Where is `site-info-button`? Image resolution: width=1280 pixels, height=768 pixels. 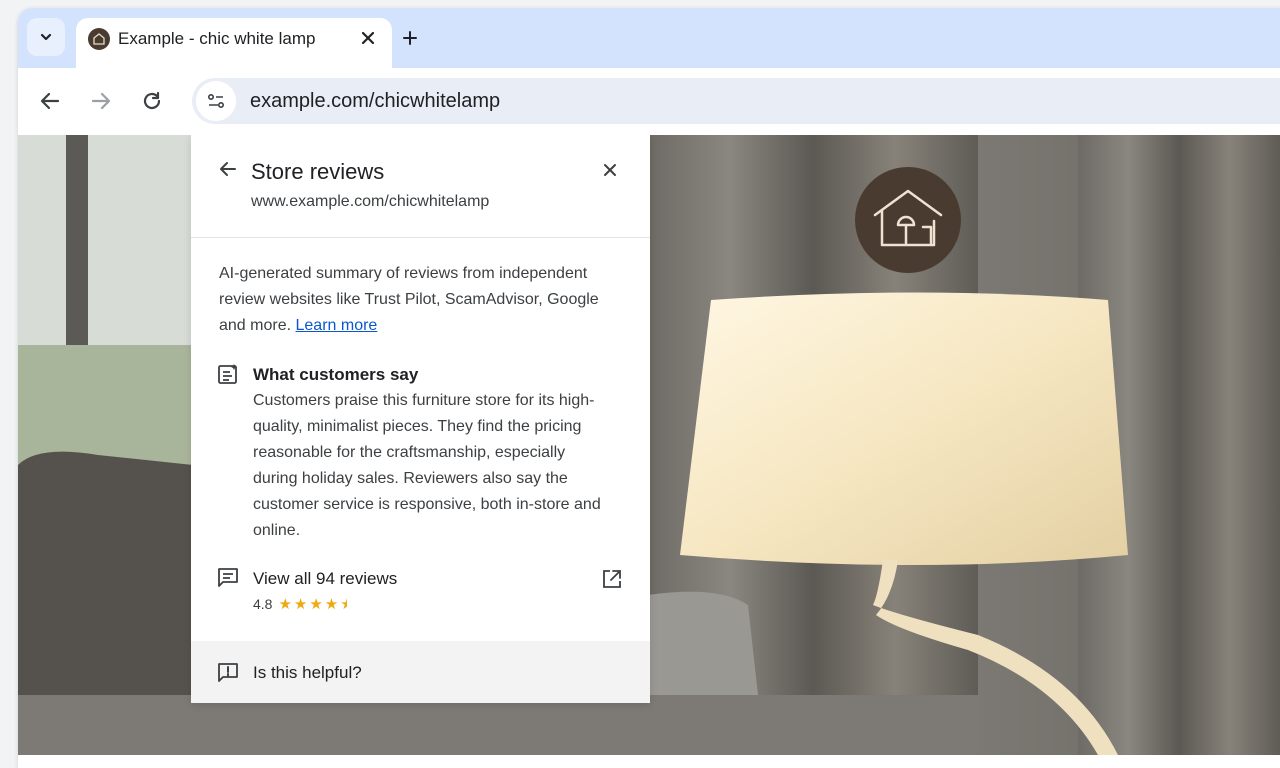
site-info-button is located at coordinates (216, 101).